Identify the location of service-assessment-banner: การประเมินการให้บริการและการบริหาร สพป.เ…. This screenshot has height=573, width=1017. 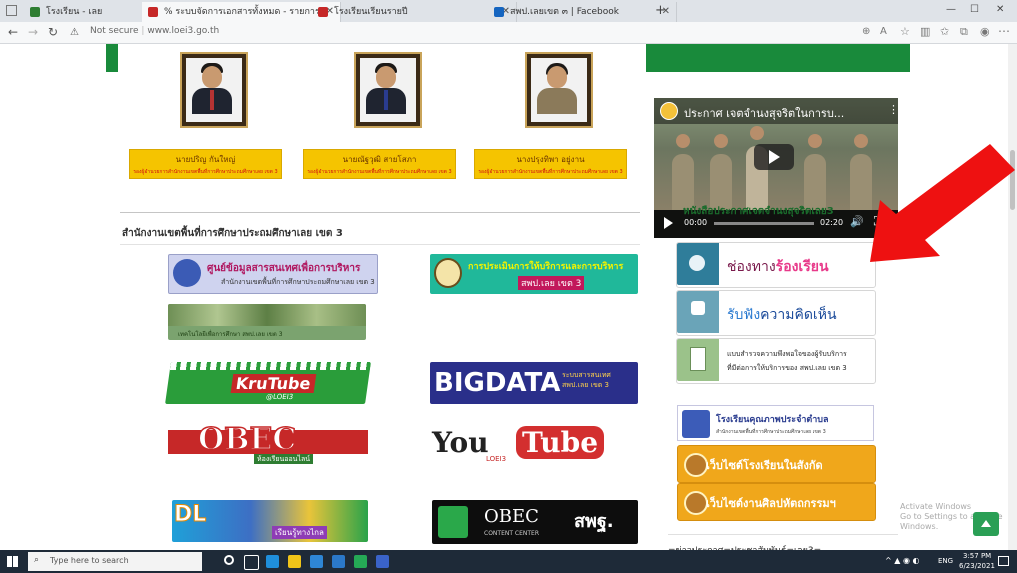
(534, 274).